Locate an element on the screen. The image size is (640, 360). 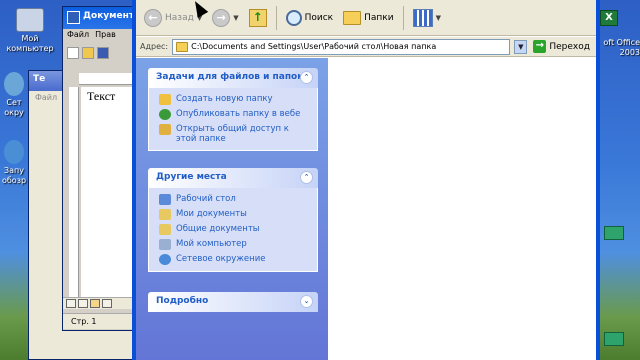
task-label: Создать новую папку is located at coordinates (224, 99).